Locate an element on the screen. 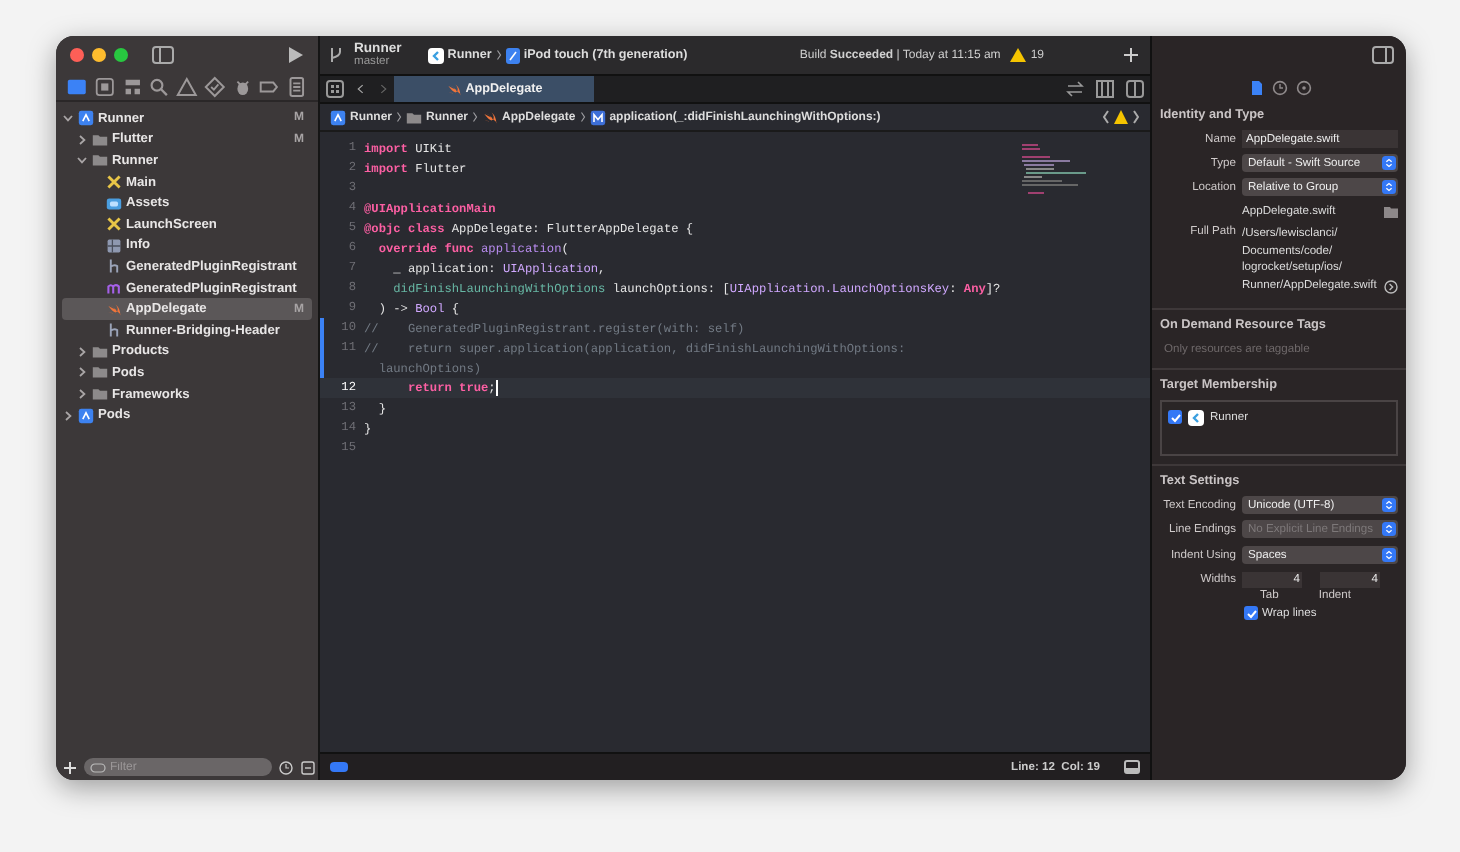 The width and height of the screenshot is (1460, 852). source-control-icon is located at coordinates (104, 87).